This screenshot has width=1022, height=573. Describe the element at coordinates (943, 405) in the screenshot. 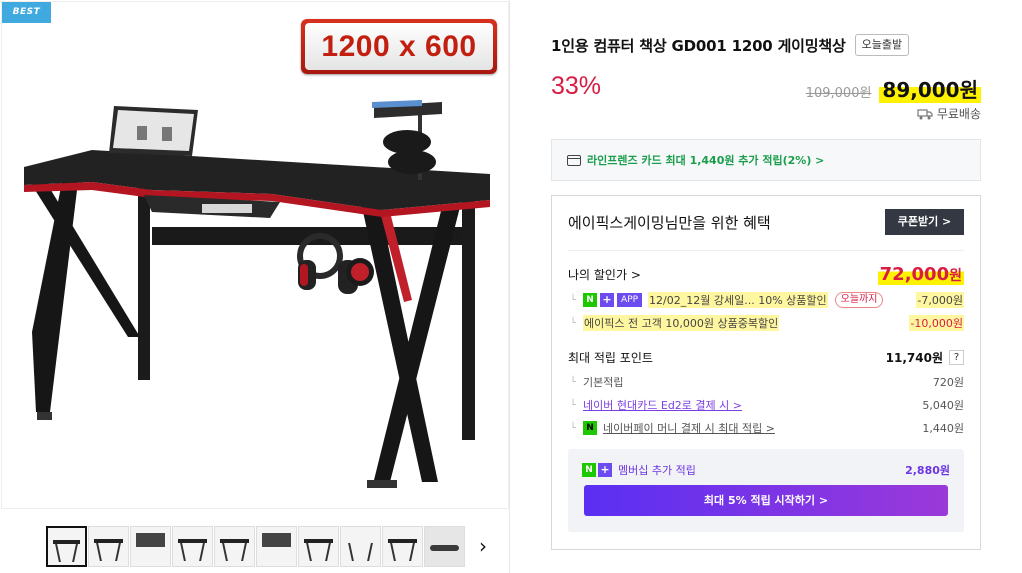

I see `point-detail-value: 5,040원` at that location.